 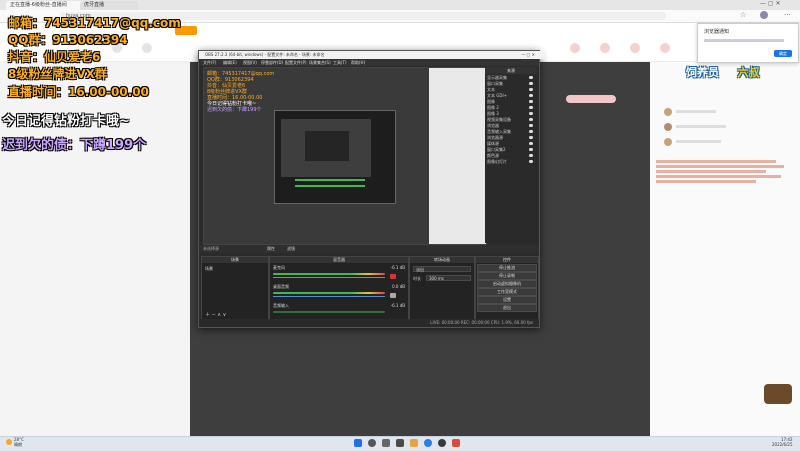 What do you see at coordinates (717, 32) in the screenshot?
I see `notification-title: 浏览器通知` at bounding box center [717, 32].